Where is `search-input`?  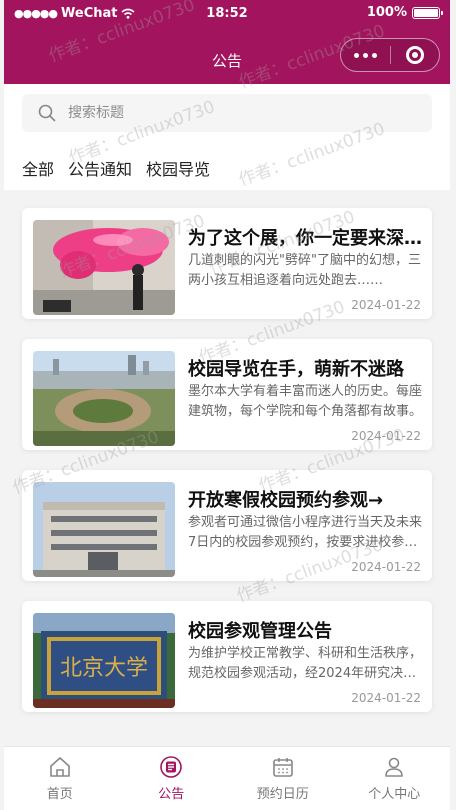 search-input is located at coordinates (218, 113).